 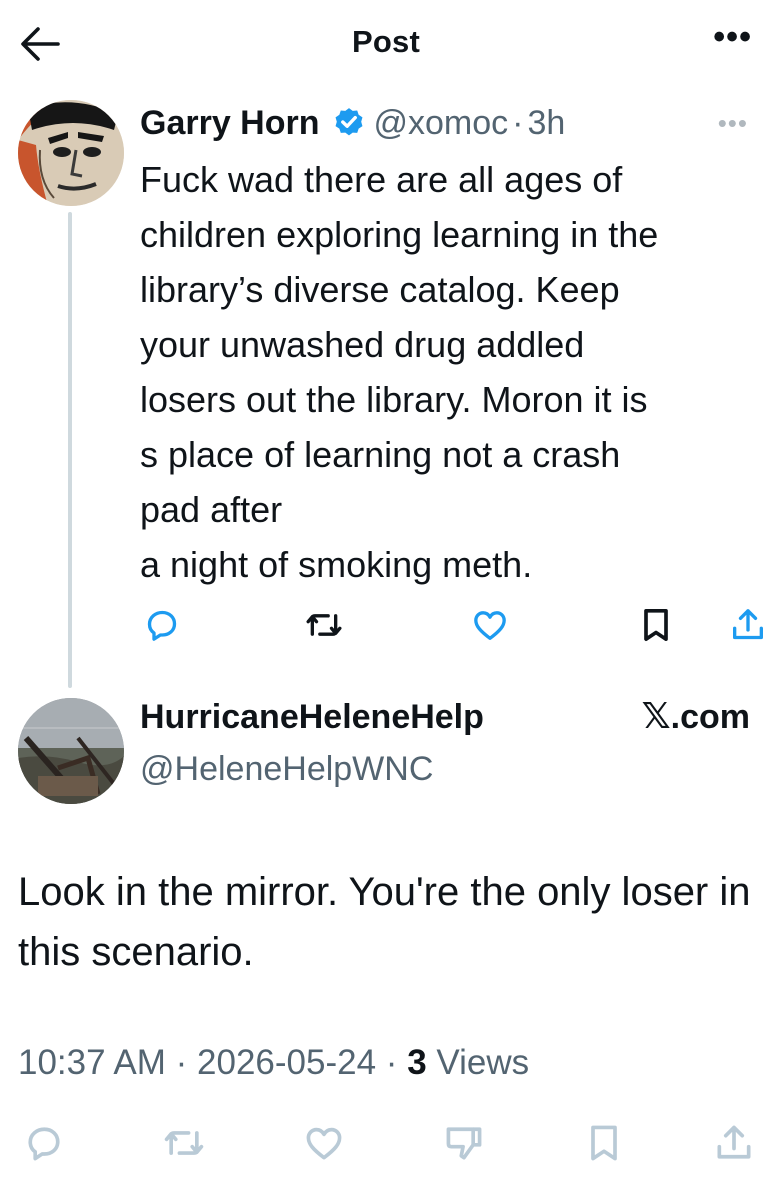 What do you see at coordinates (416, 1062) in the screenshot?
I see `views-count: 3` at bounding box center [416, 1062].